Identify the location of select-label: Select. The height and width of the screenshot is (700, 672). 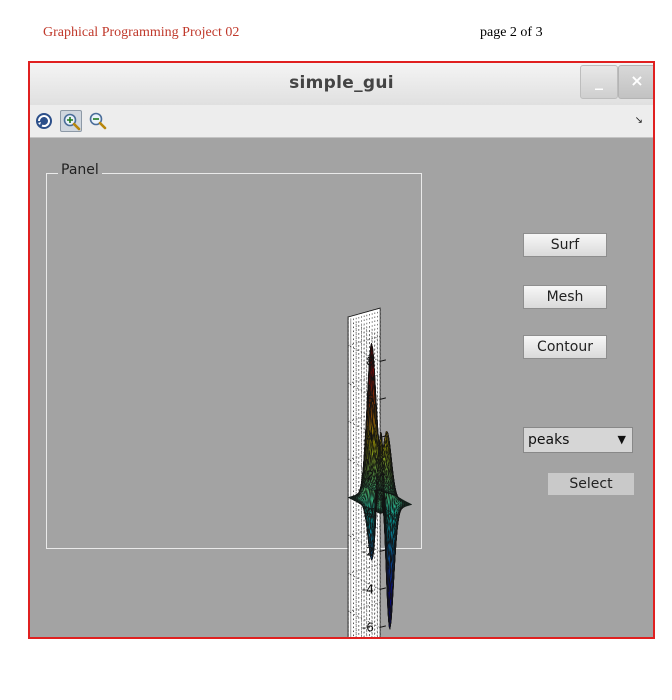
(591, 484).